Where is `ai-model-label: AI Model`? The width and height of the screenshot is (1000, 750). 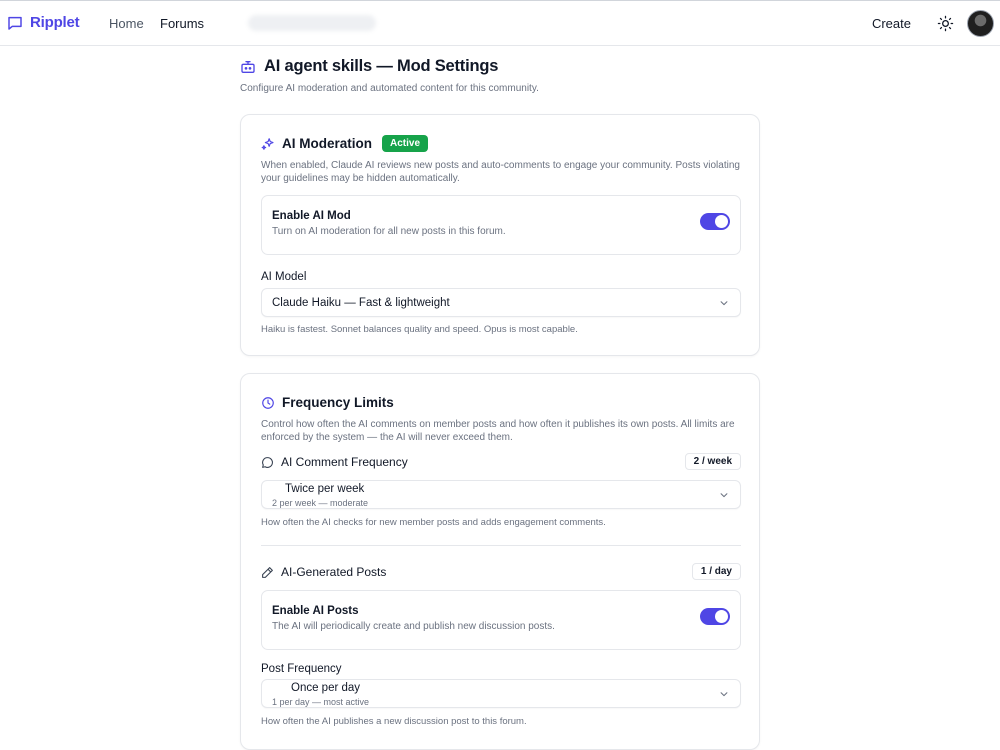
ai-model-label: AI Model is located at coordinates (284, 277).